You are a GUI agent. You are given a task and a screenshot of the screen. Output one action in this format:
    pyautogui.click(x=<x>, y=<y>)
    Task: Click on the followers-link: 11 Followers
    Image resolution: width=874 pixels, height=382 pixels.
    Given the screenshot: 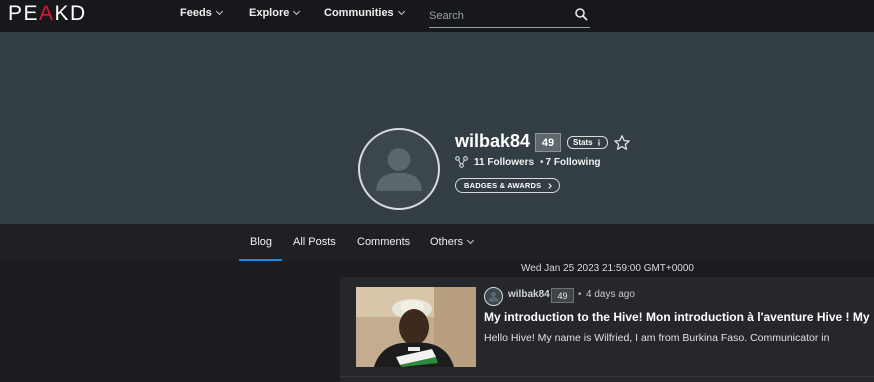 What is the action you would take?
    pyautogui.click(x=504, y=162)
    